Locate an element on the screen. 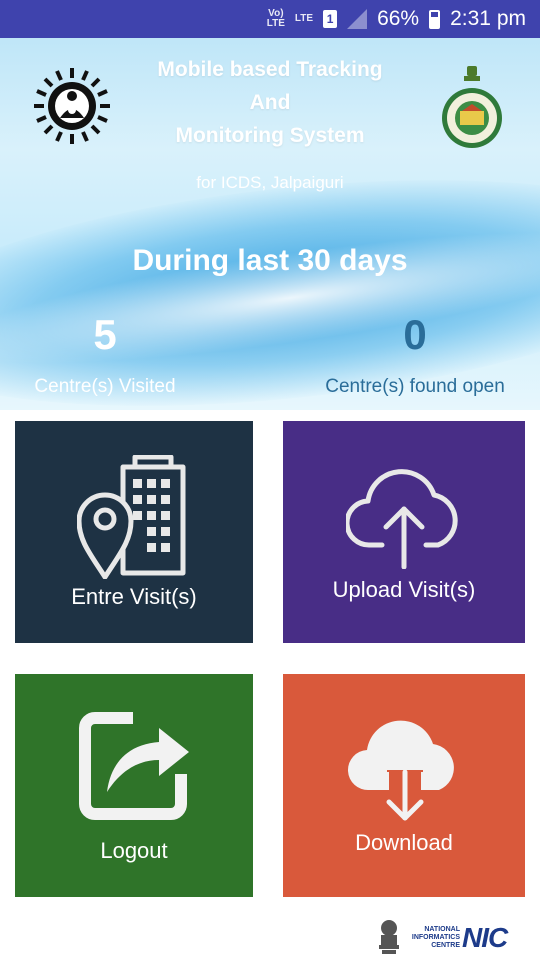 The image size is (540, 960). upload-visit-button: Upload Visit(s) is located at coordinates (404, 532).